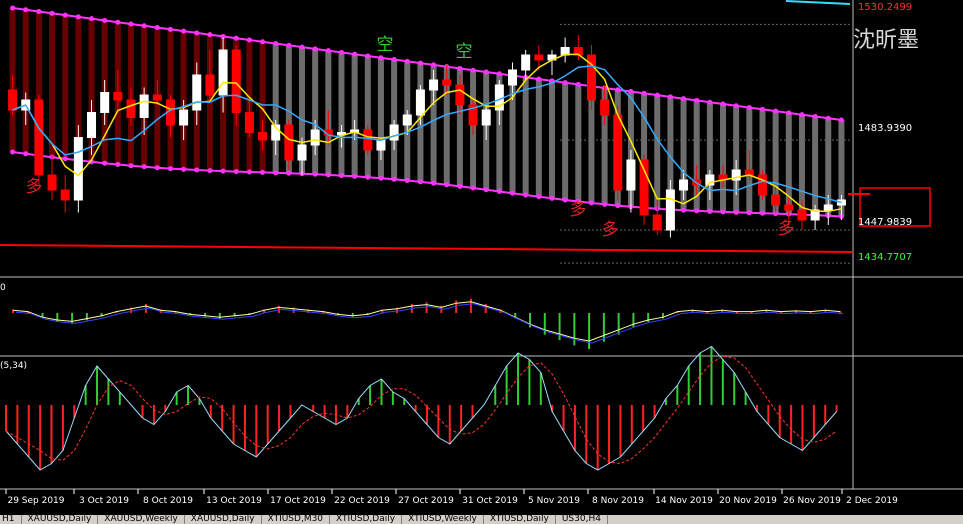 The width and height of the screenshot is (963, 524). Describe the element at coordinates (582, 519) in the screenshot. I see `chart-tab: US30,H4` at that location.